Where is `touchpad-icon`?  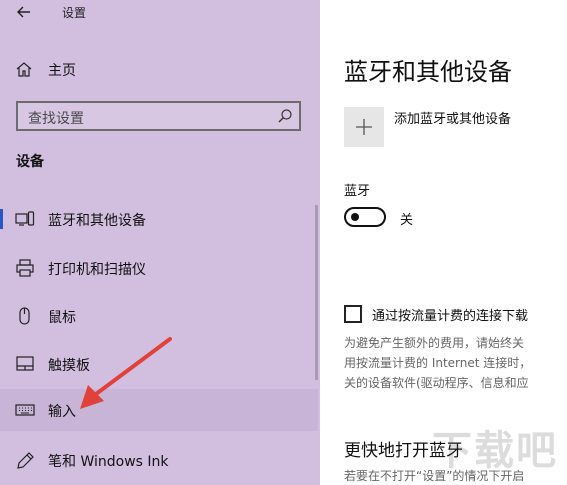 touchpad-icon is located at coordinates (25, 363).